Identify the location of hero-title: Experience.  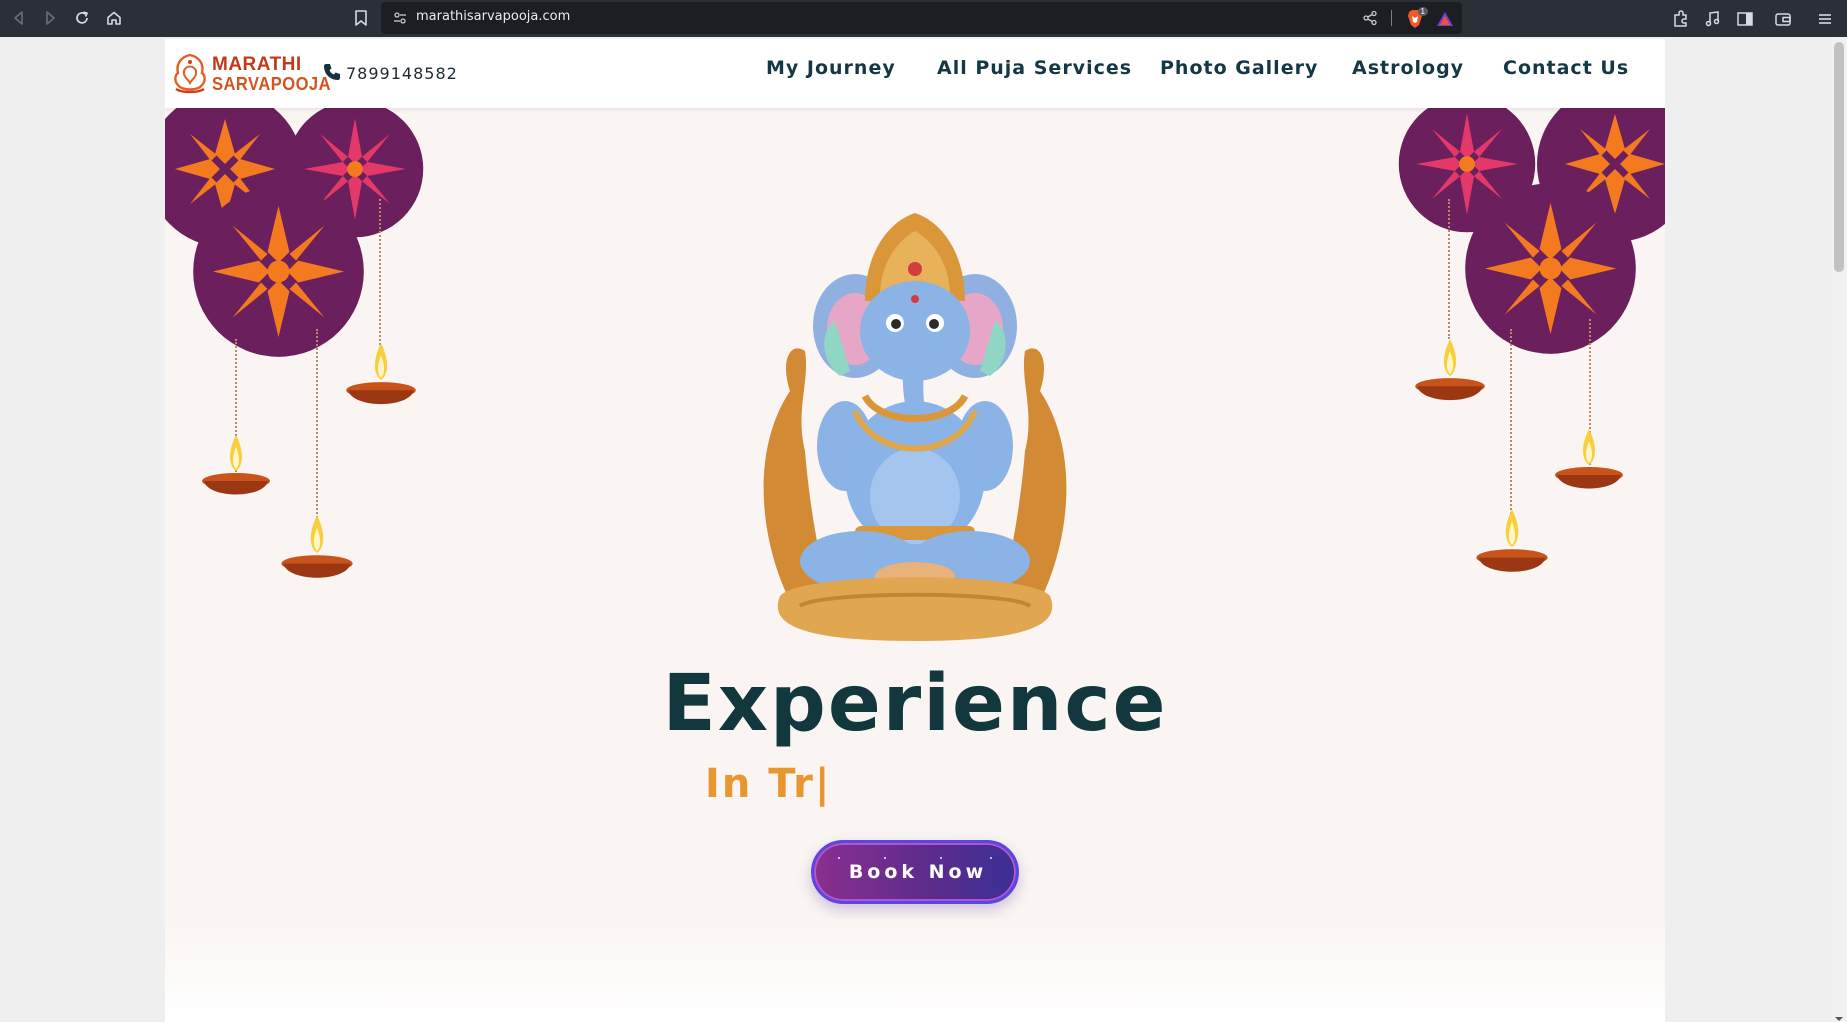
(915, 704).